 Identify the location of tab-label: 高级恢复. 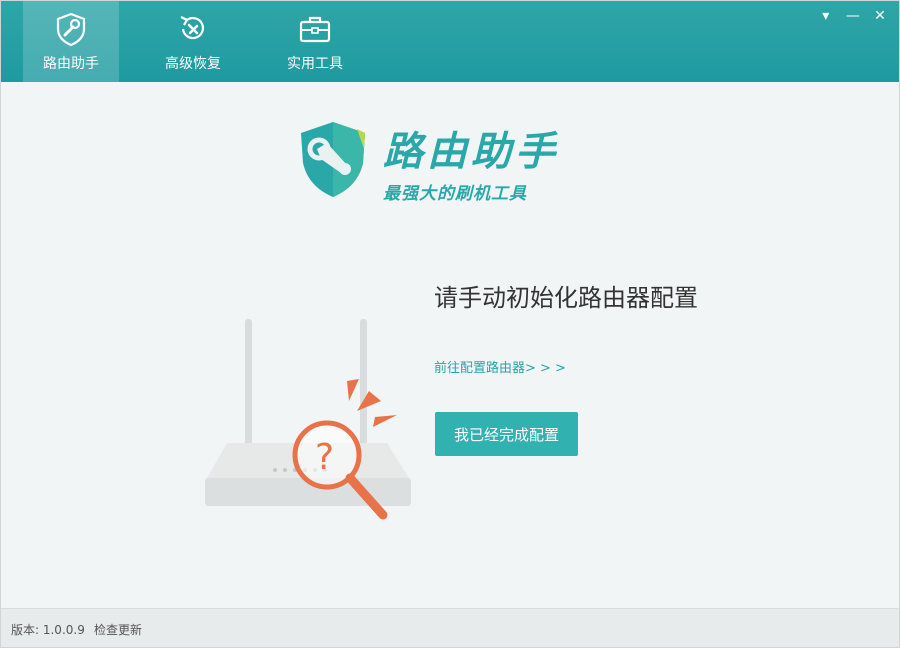
(193, 64).